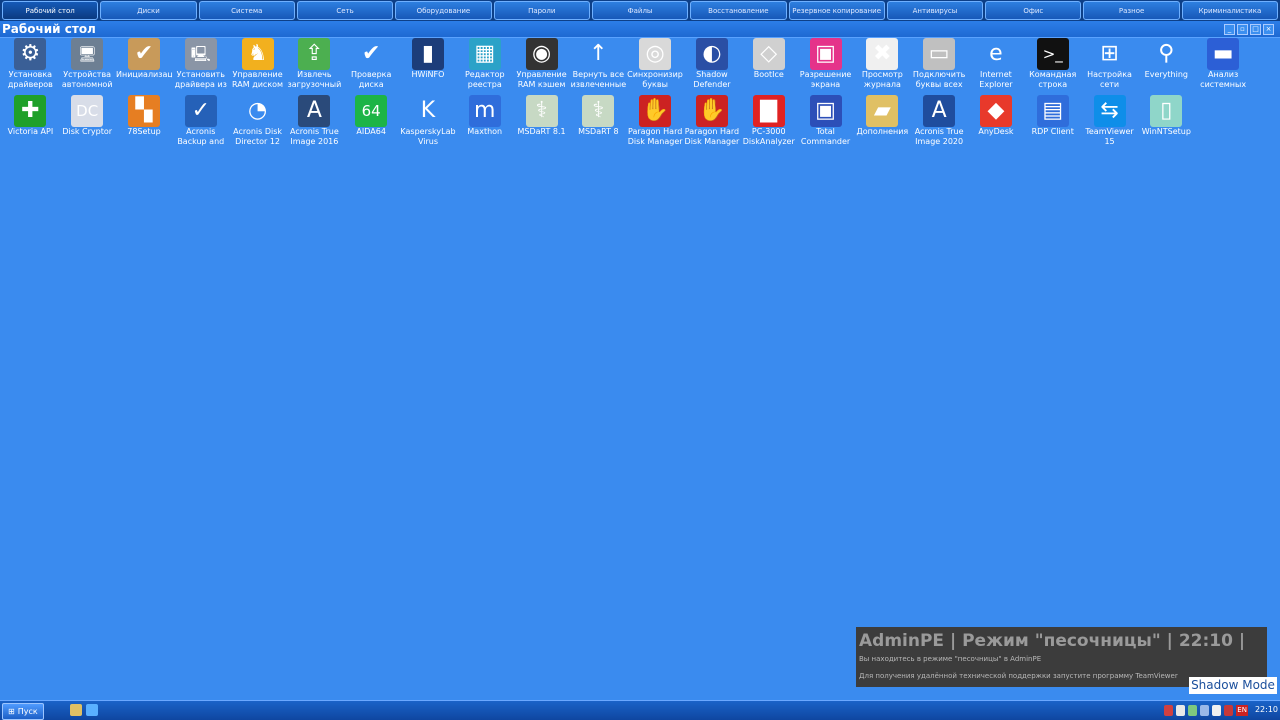  Describe the element at coordinates (1169, 710) in the screenshot. I see `tray-network-icon` at that location.